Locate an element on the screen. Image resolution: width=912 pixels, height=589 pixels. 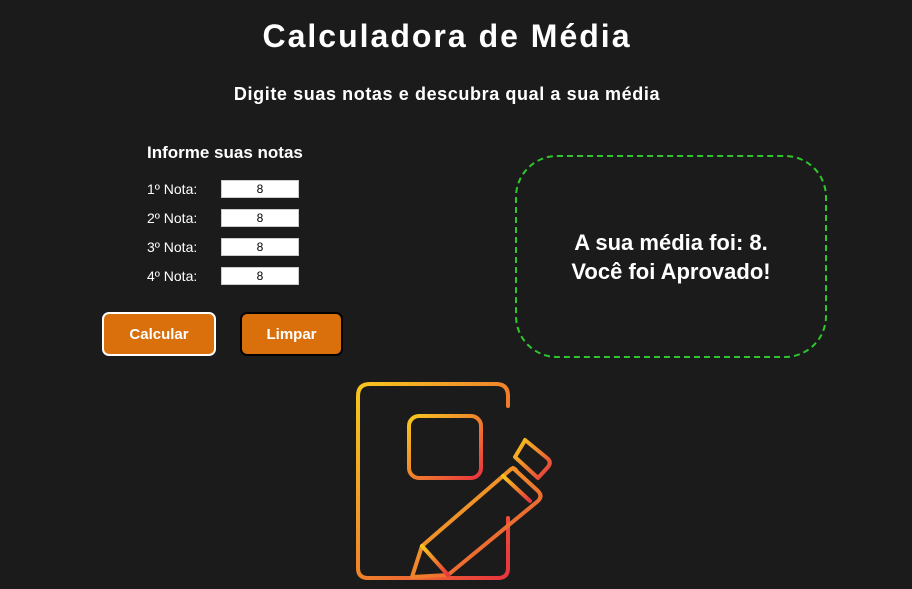
grade-label-1: 1º Nota: is located at coordinates (172, 189).